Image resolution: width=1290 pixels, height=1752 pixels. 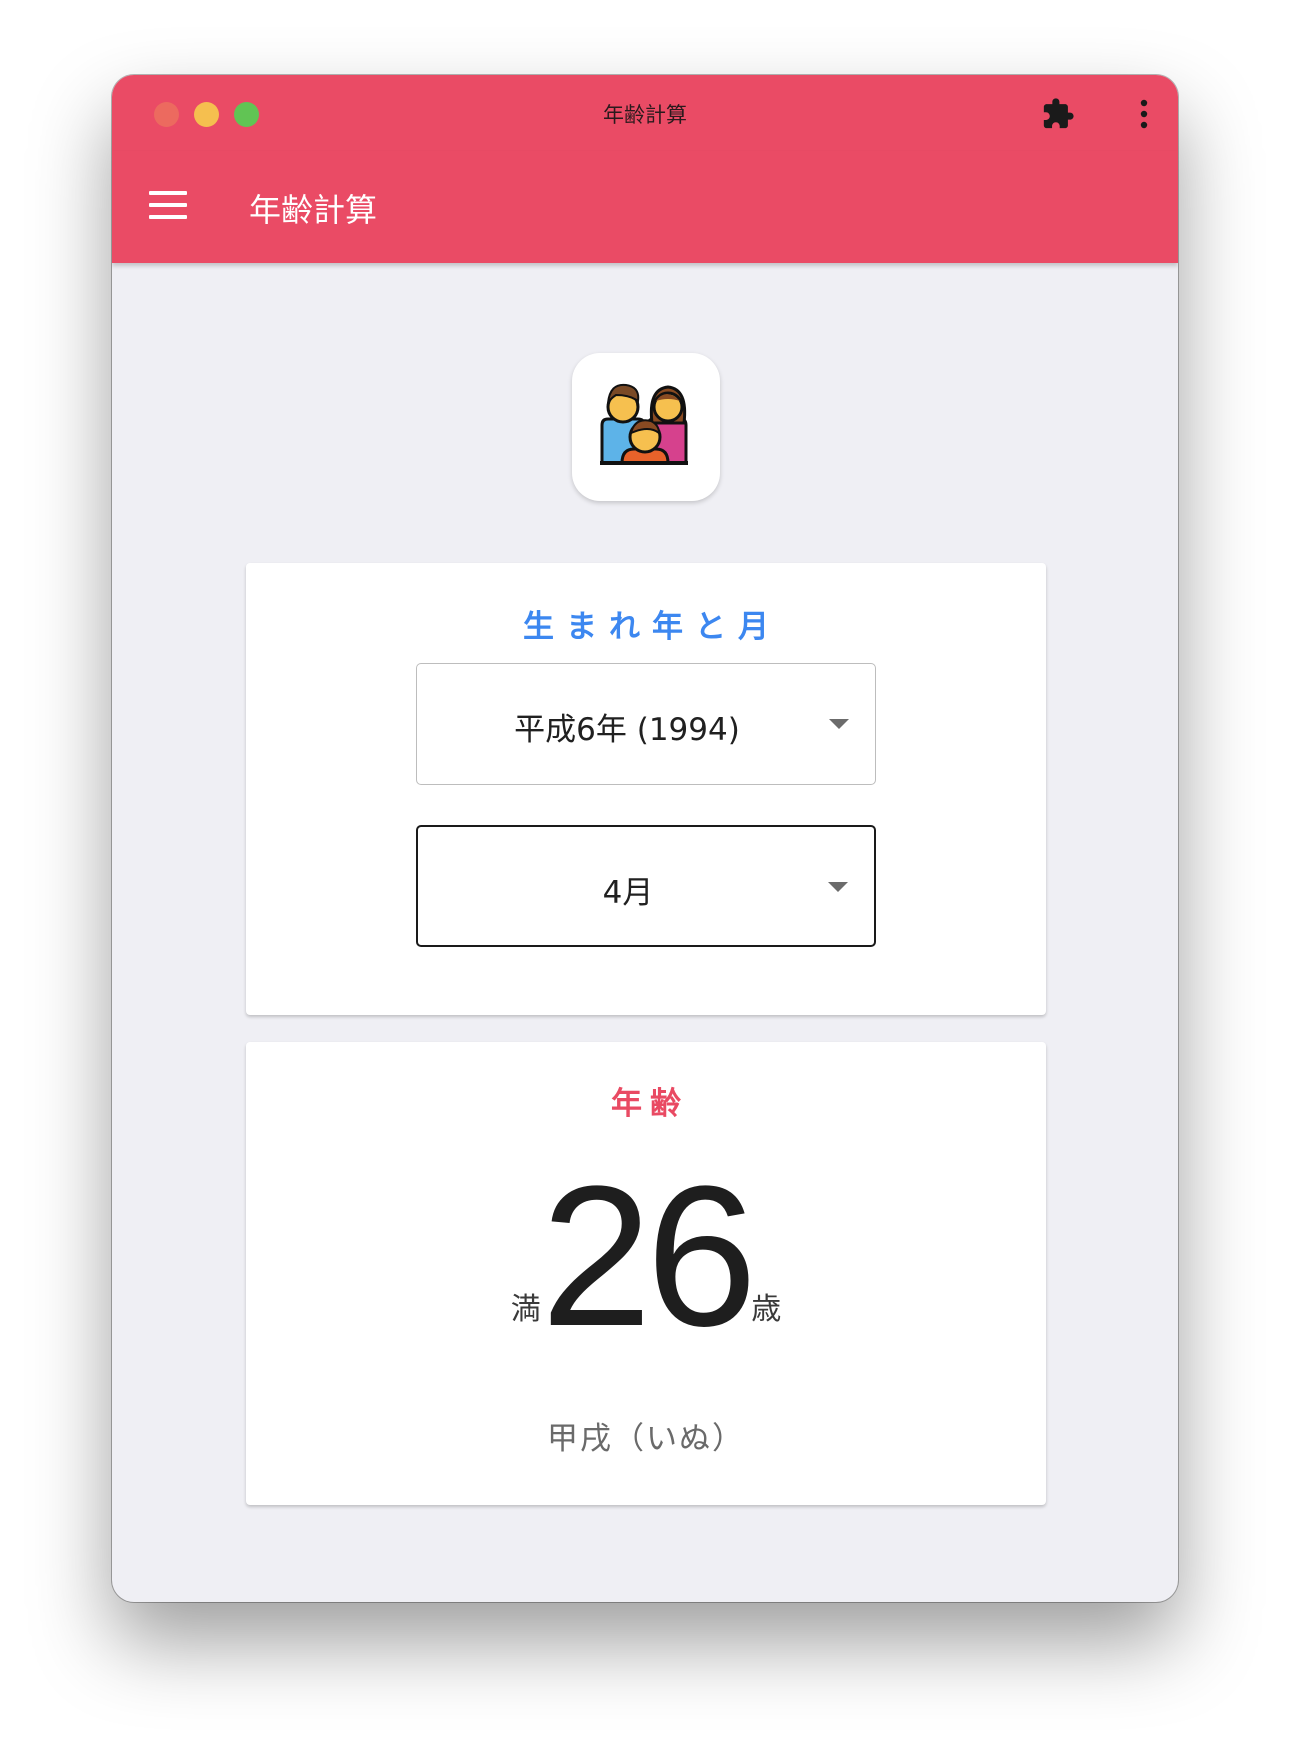 What do you see at coordinates (645, 207) in the screenshot?
I see `app-bar: 年齢計算` at bounding box center [645, 207].